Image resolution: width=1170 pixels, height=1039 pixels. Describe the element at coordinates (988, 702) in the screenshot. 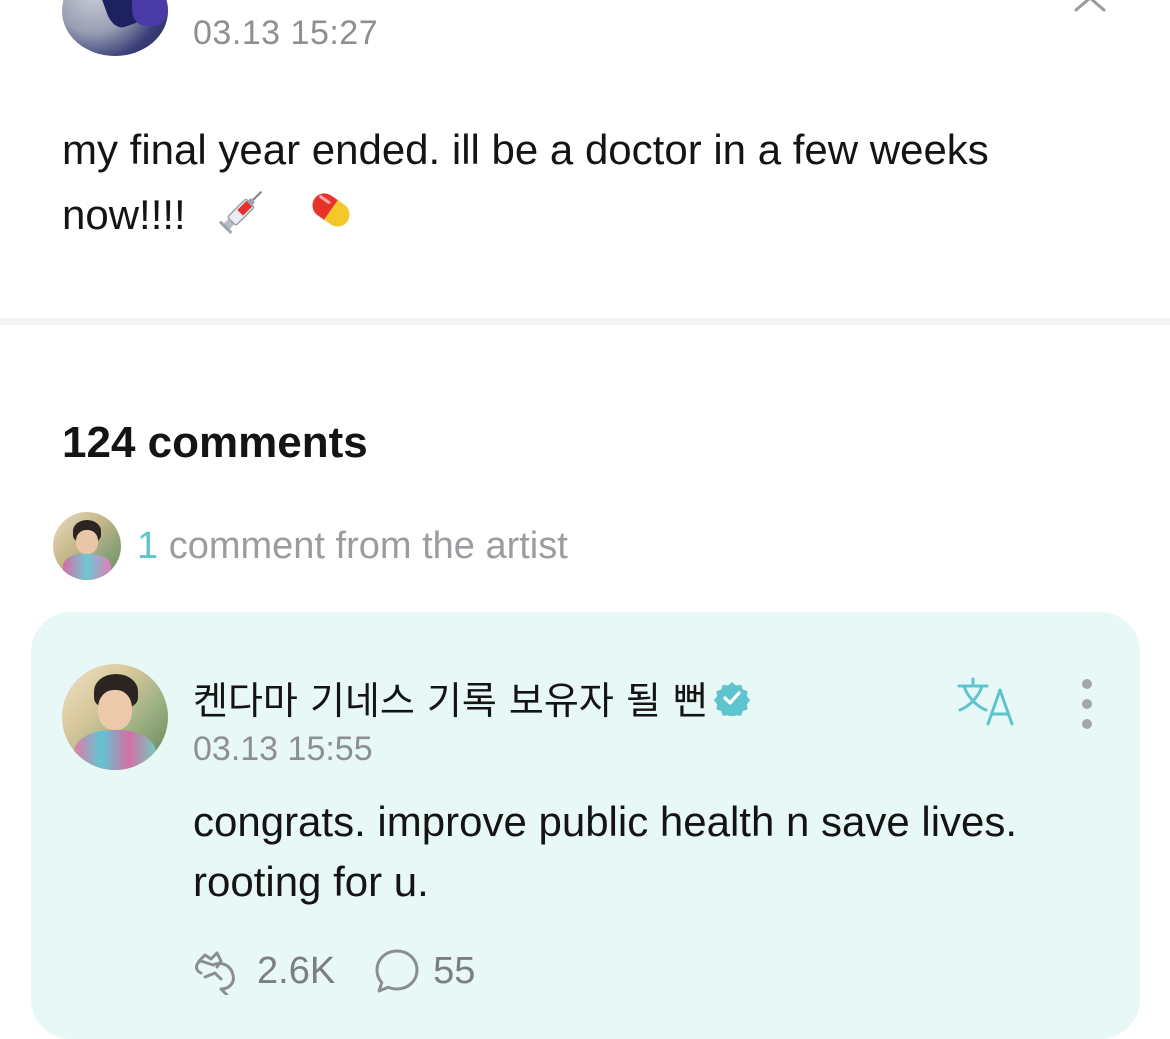

I see `translate-icon` at that location.